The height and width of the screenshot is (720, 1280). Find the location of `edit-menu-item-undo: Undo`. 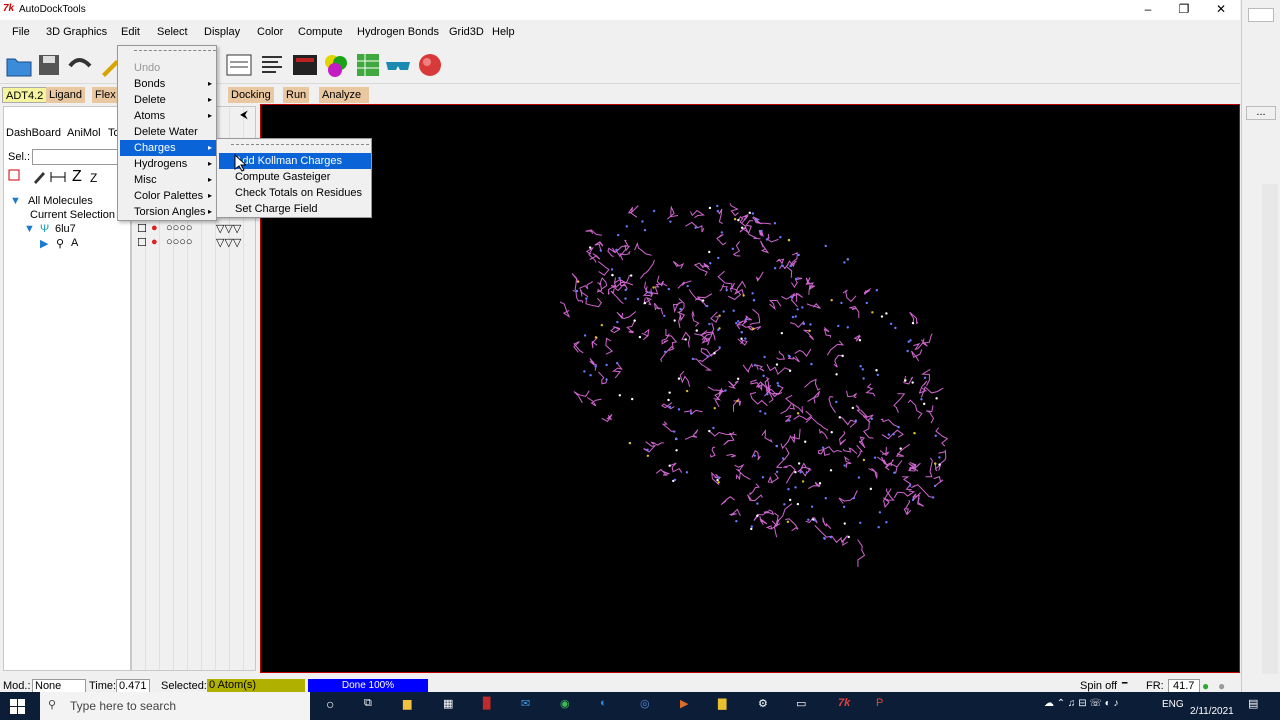

edit-menu-item-undo: Undo is located at coordinates (168, 68).